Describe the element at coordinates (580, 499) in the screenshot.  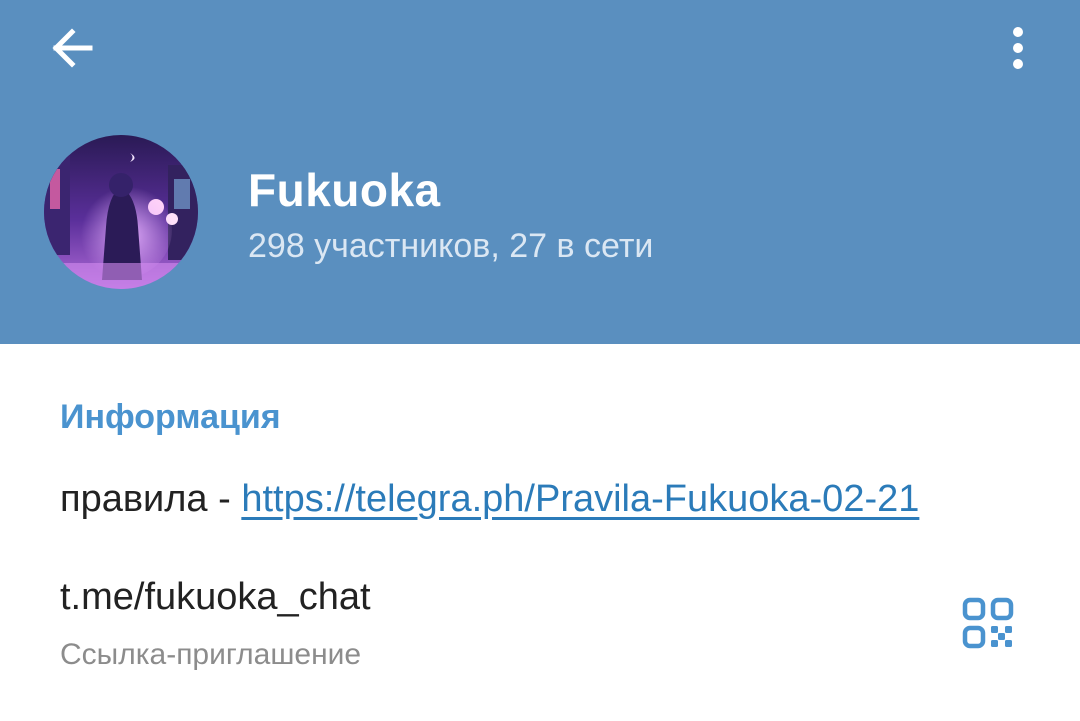
I see `rules-link: https://telegra.ph/Pravila-Fukuoka-02-21` at that location.